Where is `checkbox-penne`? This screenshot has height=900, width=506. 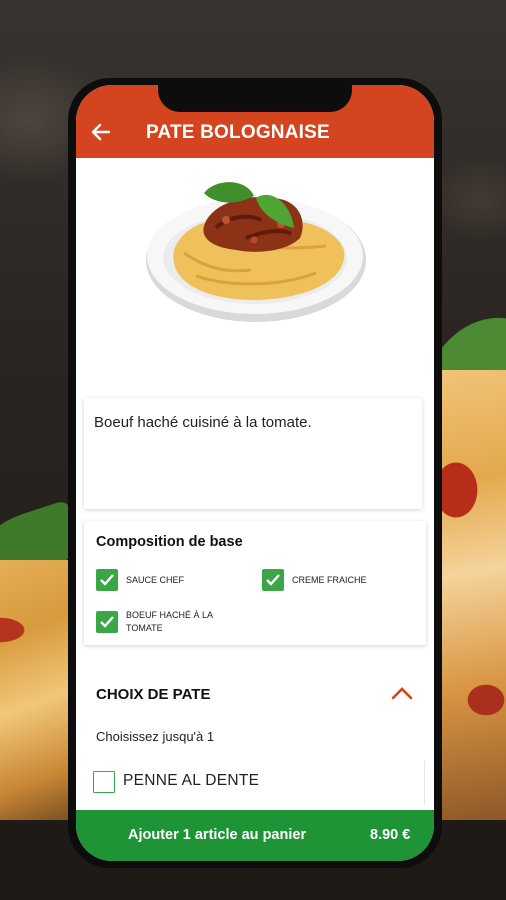
checkbox-penne is located at coordinates (104, 782).